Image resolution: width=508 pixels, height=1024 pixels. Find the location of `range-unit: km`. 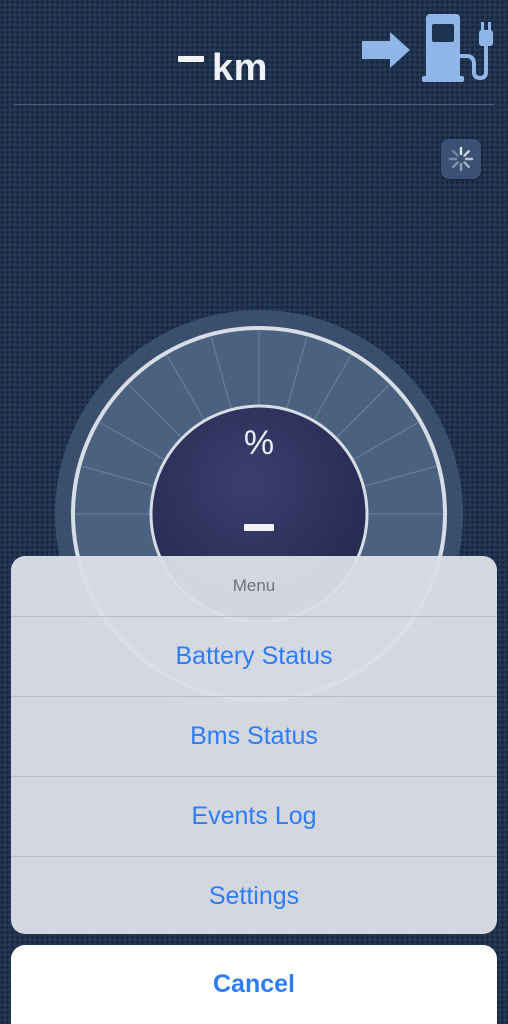

range-unit: km is located at coordinates (240, 68).